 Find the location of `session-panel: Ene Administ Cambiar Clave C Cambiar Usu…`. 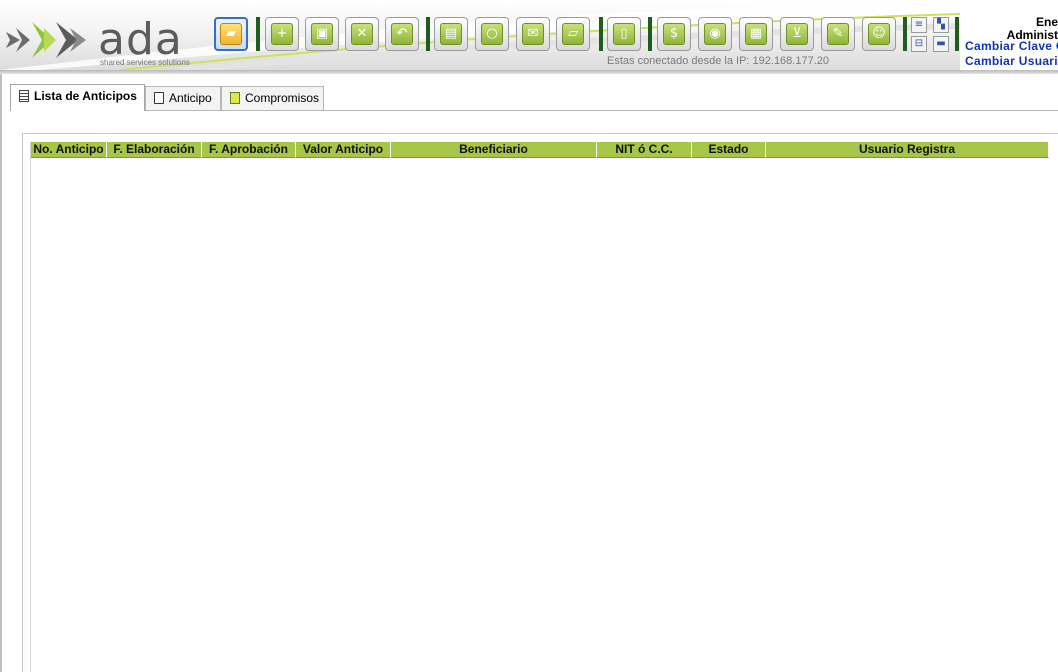

session-panel: Ene Administ Cambiar Clave C Cambiar Usu… is located at coordinates (1010, 43).